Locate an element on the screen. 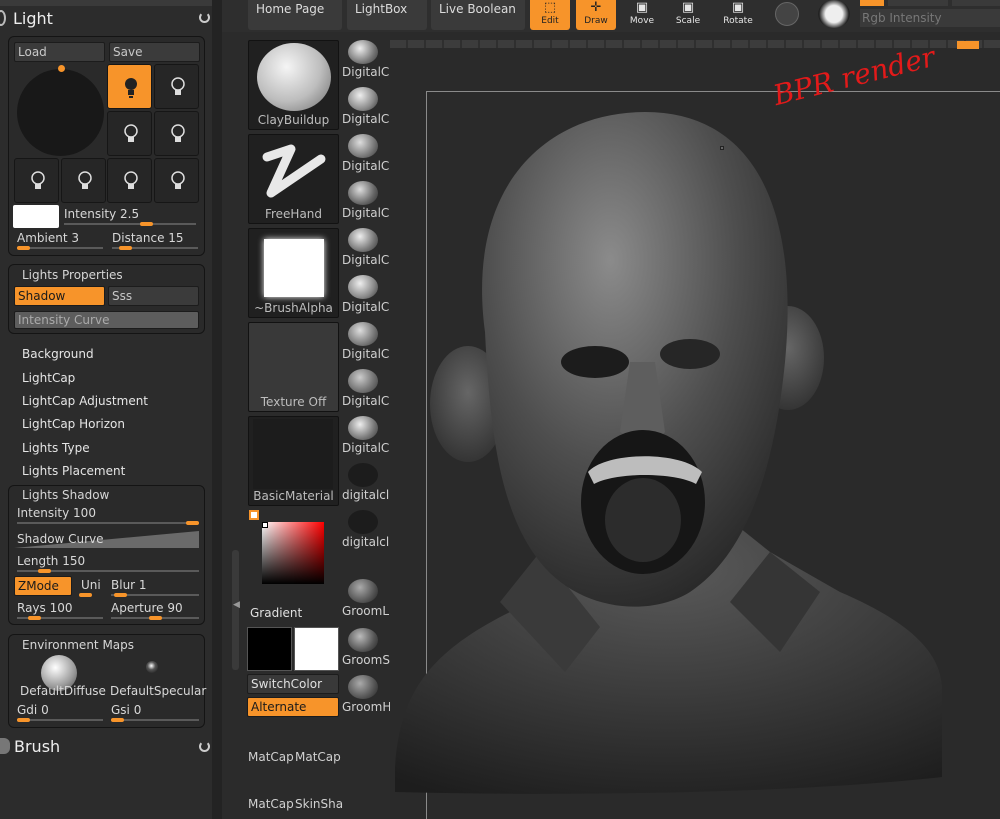  switchcolor-button: SwitchColor is located at coordinates (293, 684).